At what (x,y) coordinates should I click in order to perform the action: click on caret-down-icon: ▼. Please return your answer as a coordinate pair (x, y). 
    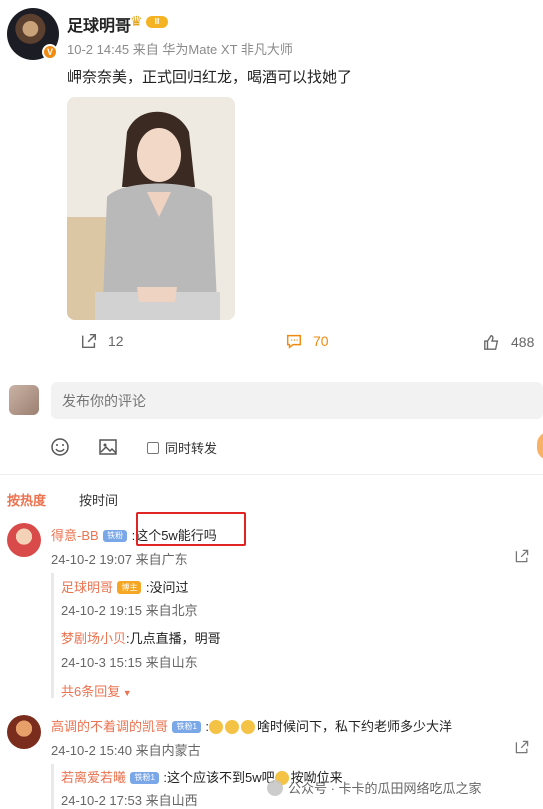
    Looking at the image, I should click on (126, 693).